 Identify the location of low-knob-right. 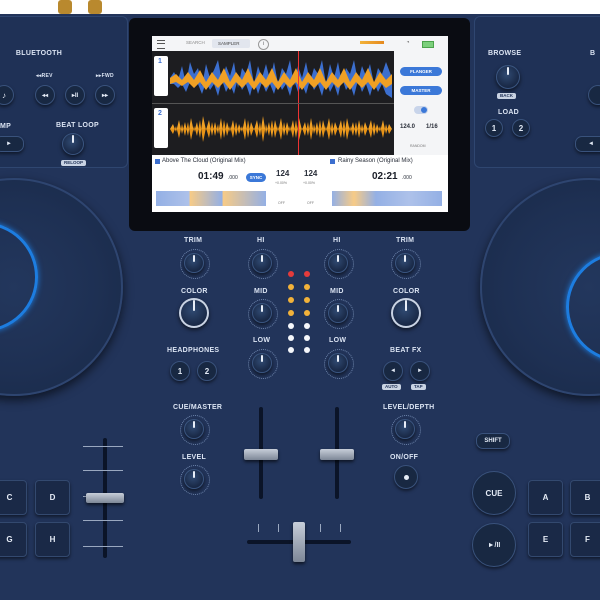
(338, 363).